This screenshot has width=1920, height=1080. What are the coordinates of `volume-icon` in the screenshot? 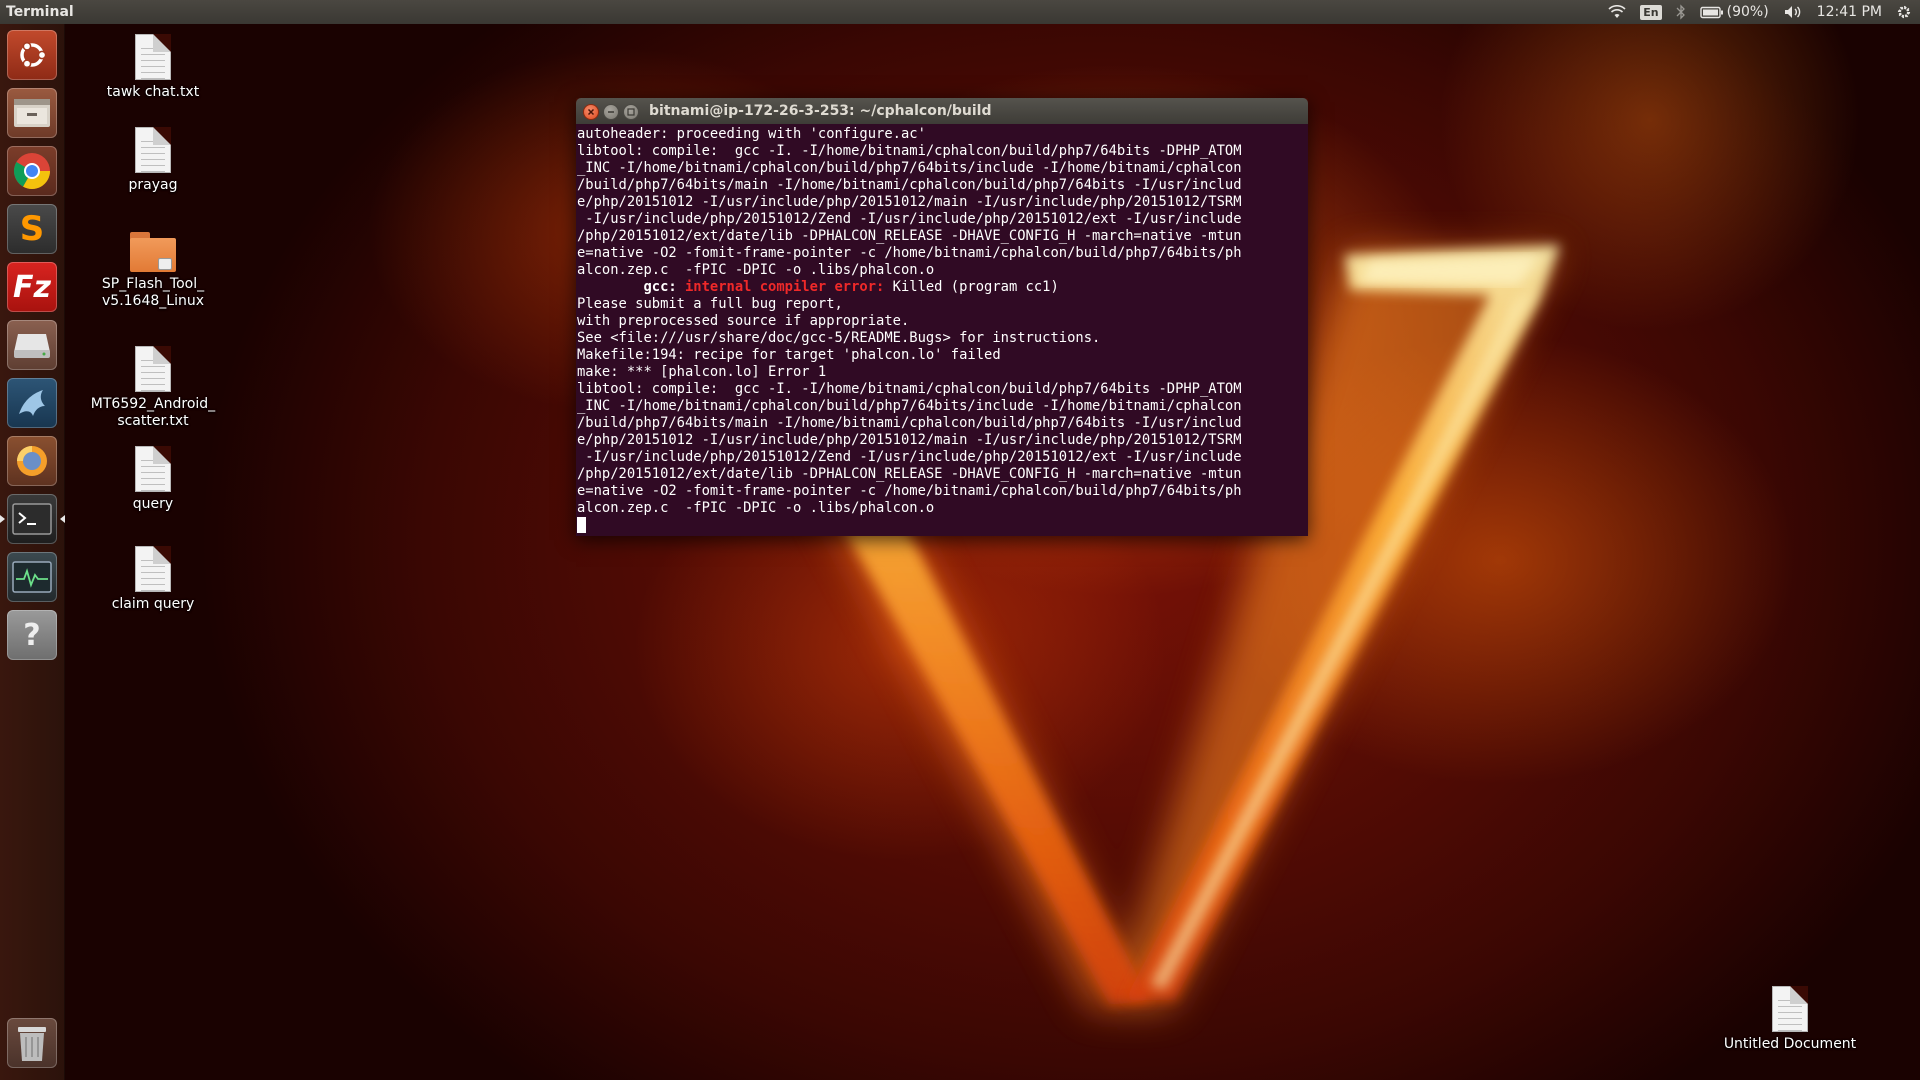 It's located at (1793, 12).